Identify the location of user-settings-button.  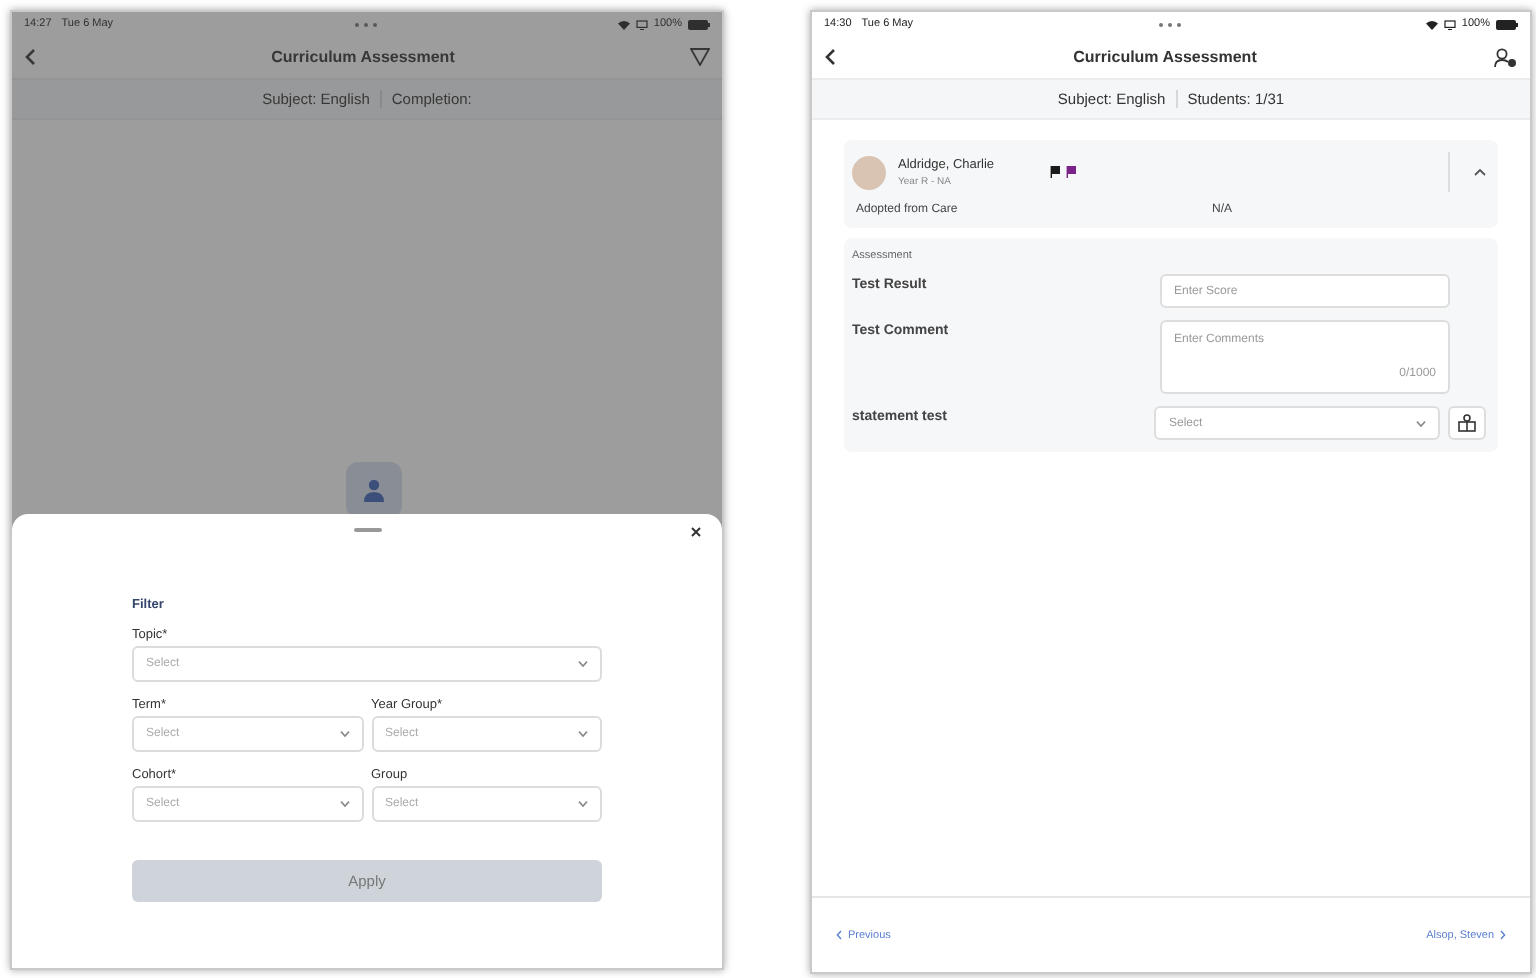
(1505, 57).